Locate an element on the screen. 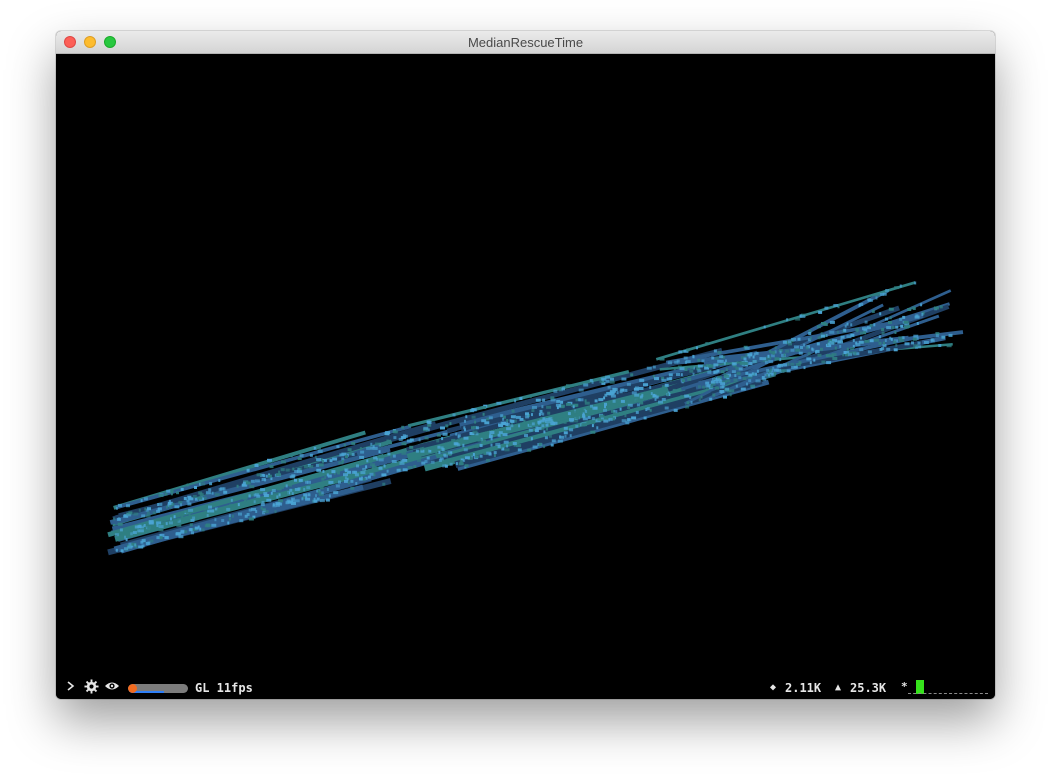 Image resolution: width=1051 pixels, height=779 pixels. command-input is located at coordinates (948, 687).